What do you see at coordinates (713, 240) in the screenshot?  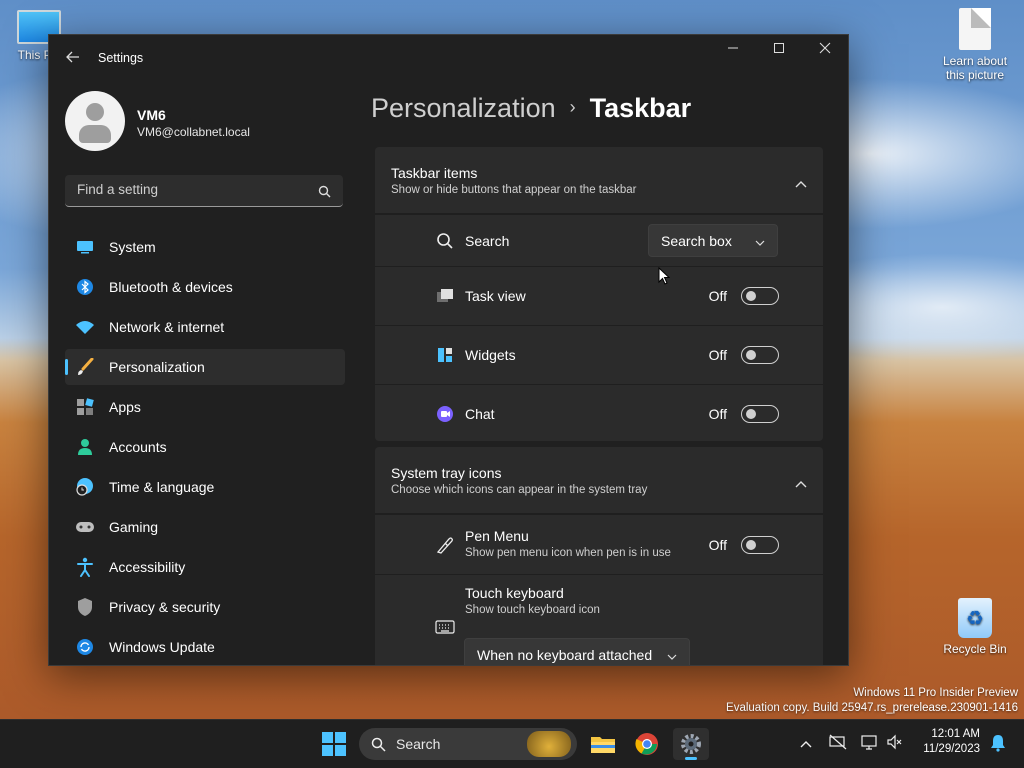 I see `search-mode-dropdown: Search box` at bounding box center [713, 240].